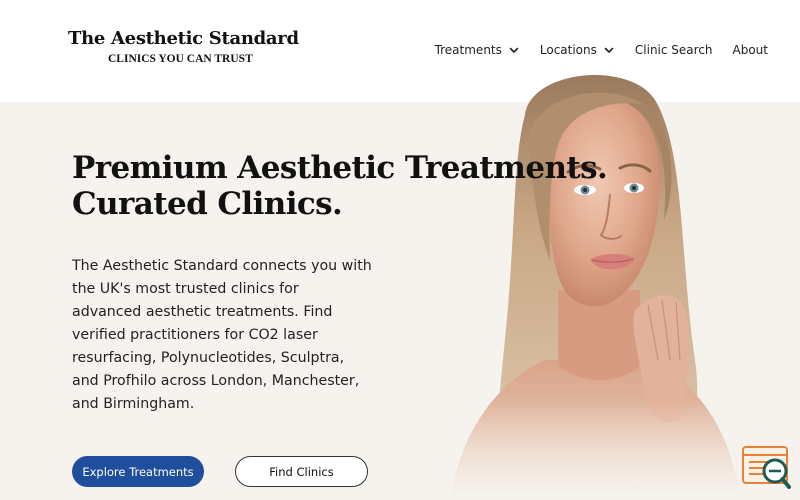 The height and width of the screenshot is (500, 800). I want to click on nav-item-label: About, so click(750, 50).